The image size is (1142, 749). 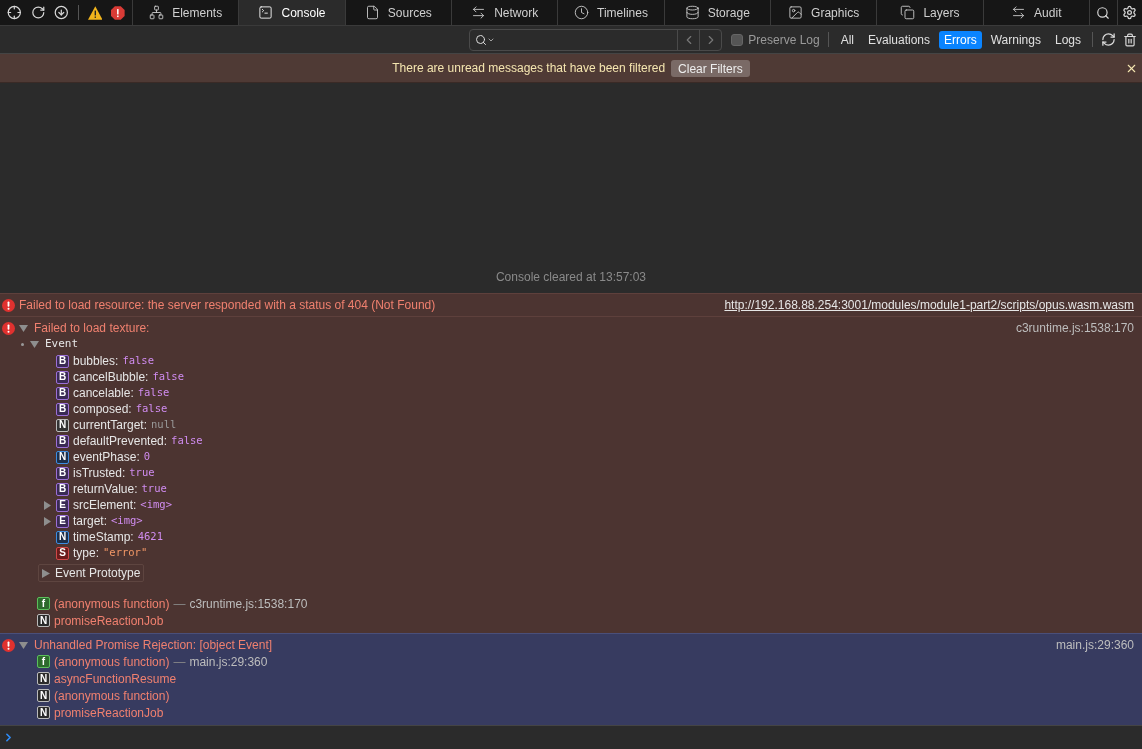 What do you see at coordinates (1094, 645) in the screenshot?
I see `source-location: main.js:29:360` at bounding box center [1094, 645].